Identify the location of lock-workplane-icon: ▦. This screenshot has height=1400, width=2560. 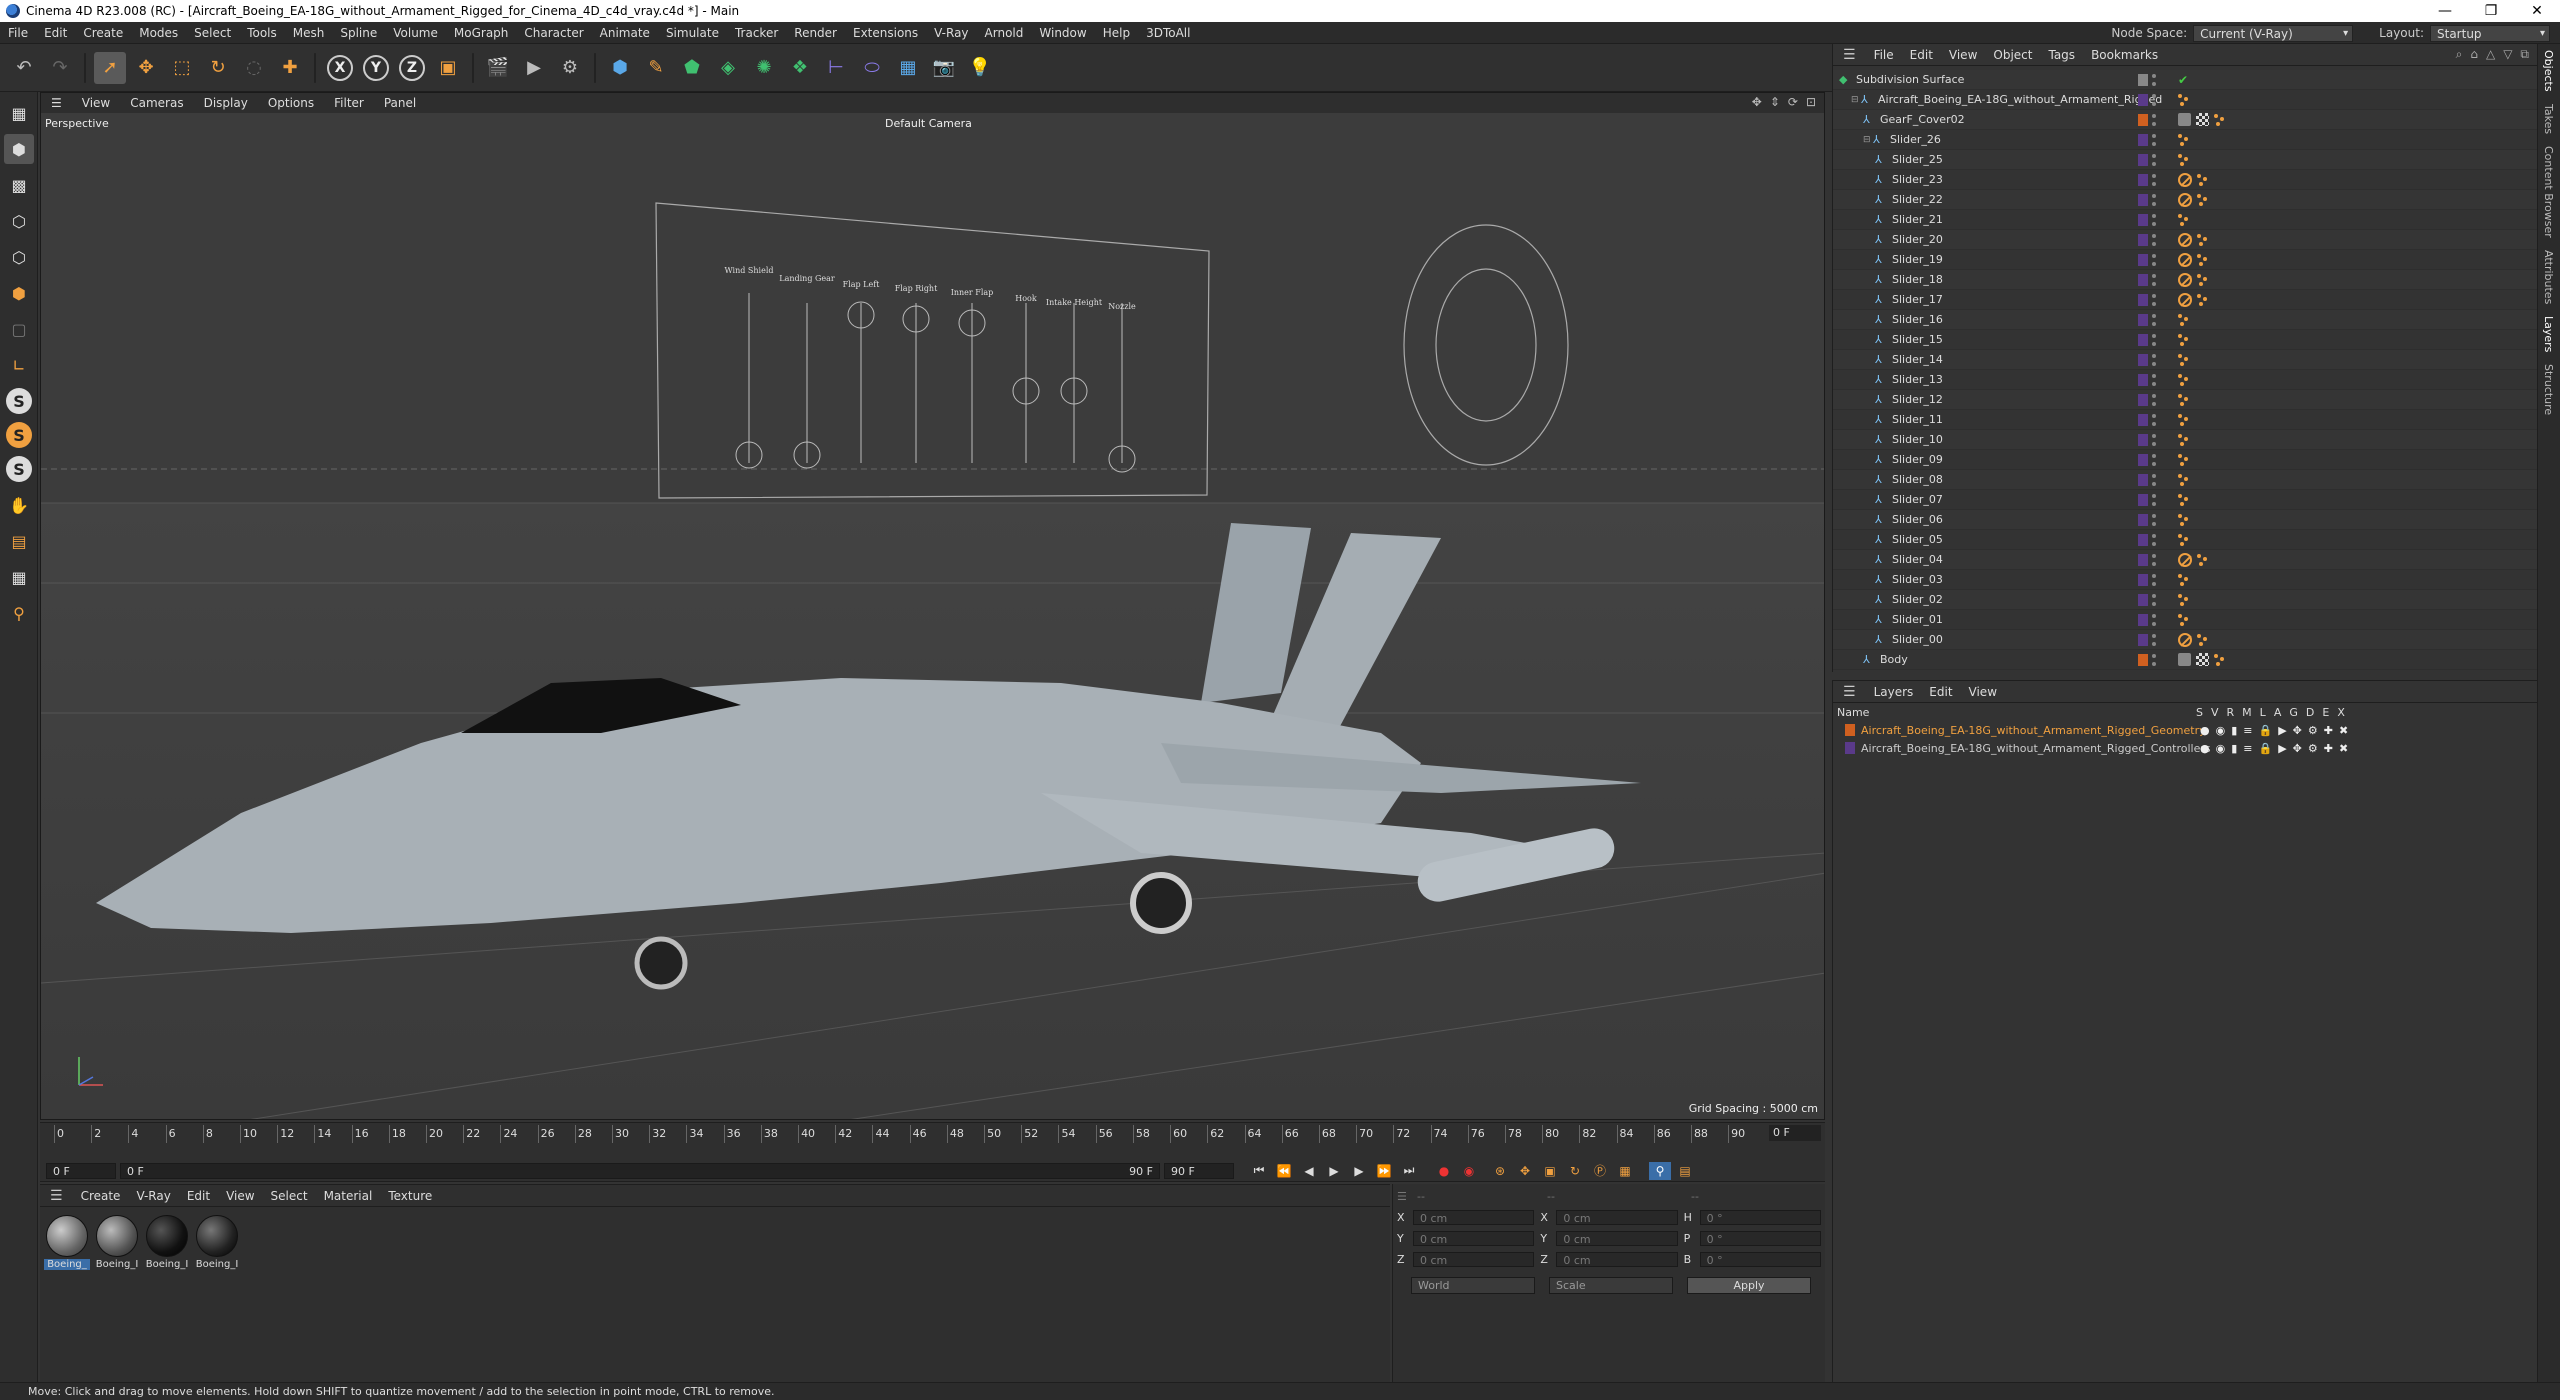
(19, 577).